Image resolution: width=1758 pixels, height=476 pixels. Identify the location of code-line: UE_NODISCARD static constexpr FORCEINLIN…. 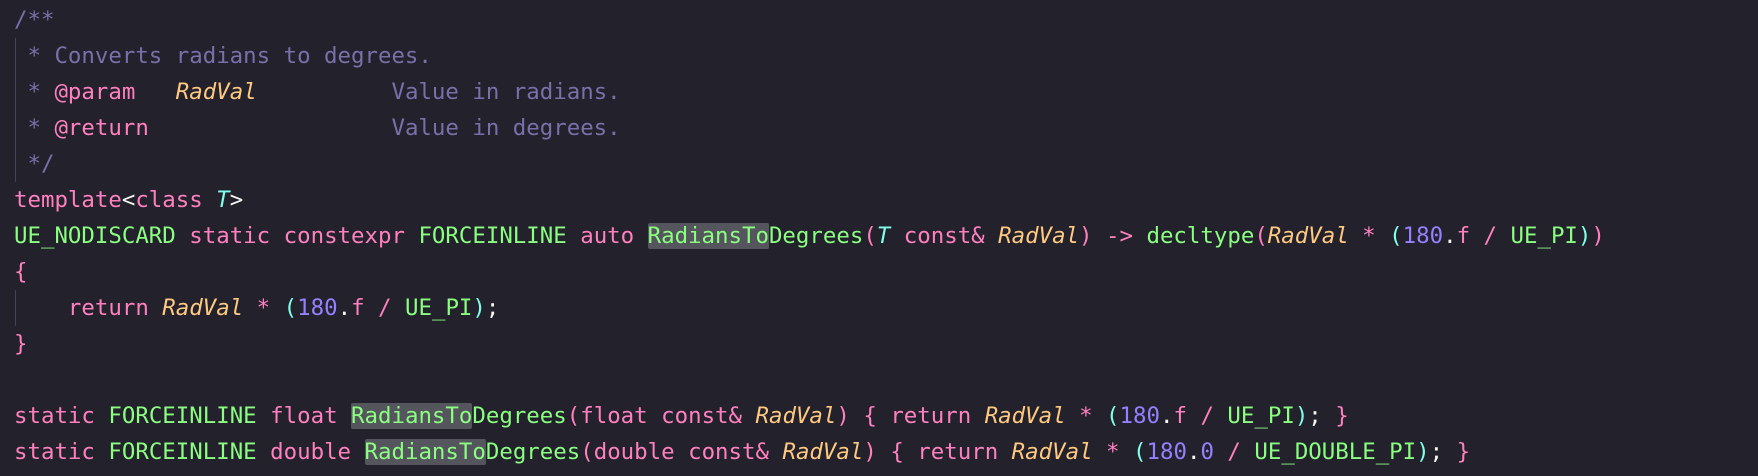
(809, 236).